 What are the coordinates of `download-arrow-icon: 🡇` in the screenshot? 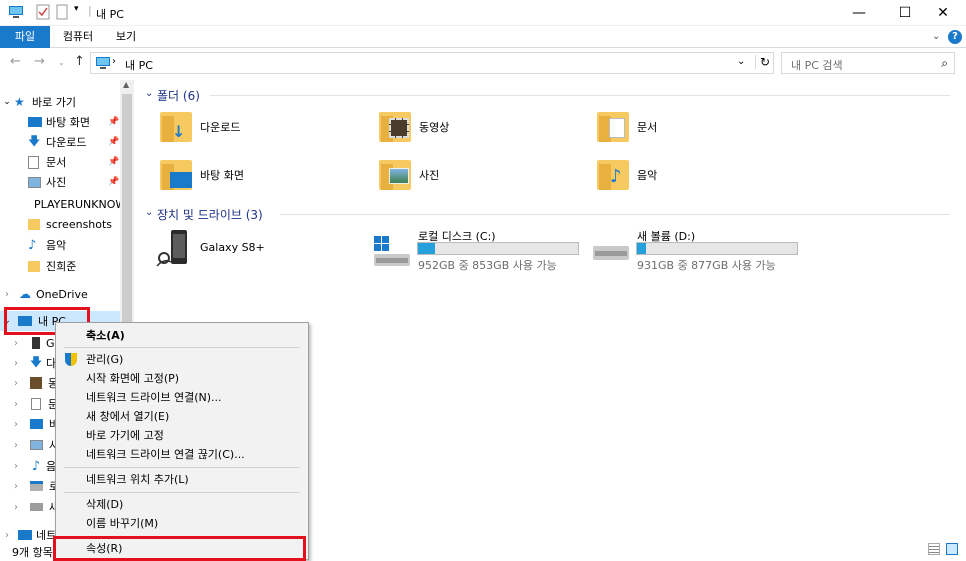 It's located at (36, 361).